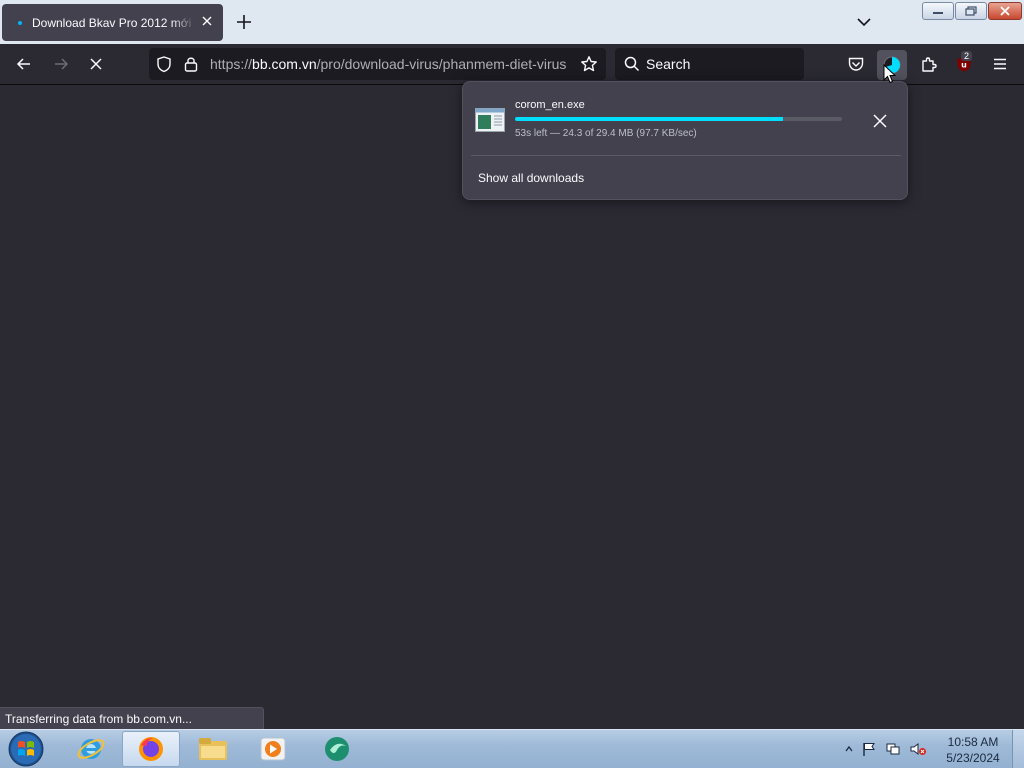 Image resolution: width=1024 pixels, height=768 pixels. I want to click on tab-strip: Download Bkav Pro 2012 mới nhất, so click(512, 22).